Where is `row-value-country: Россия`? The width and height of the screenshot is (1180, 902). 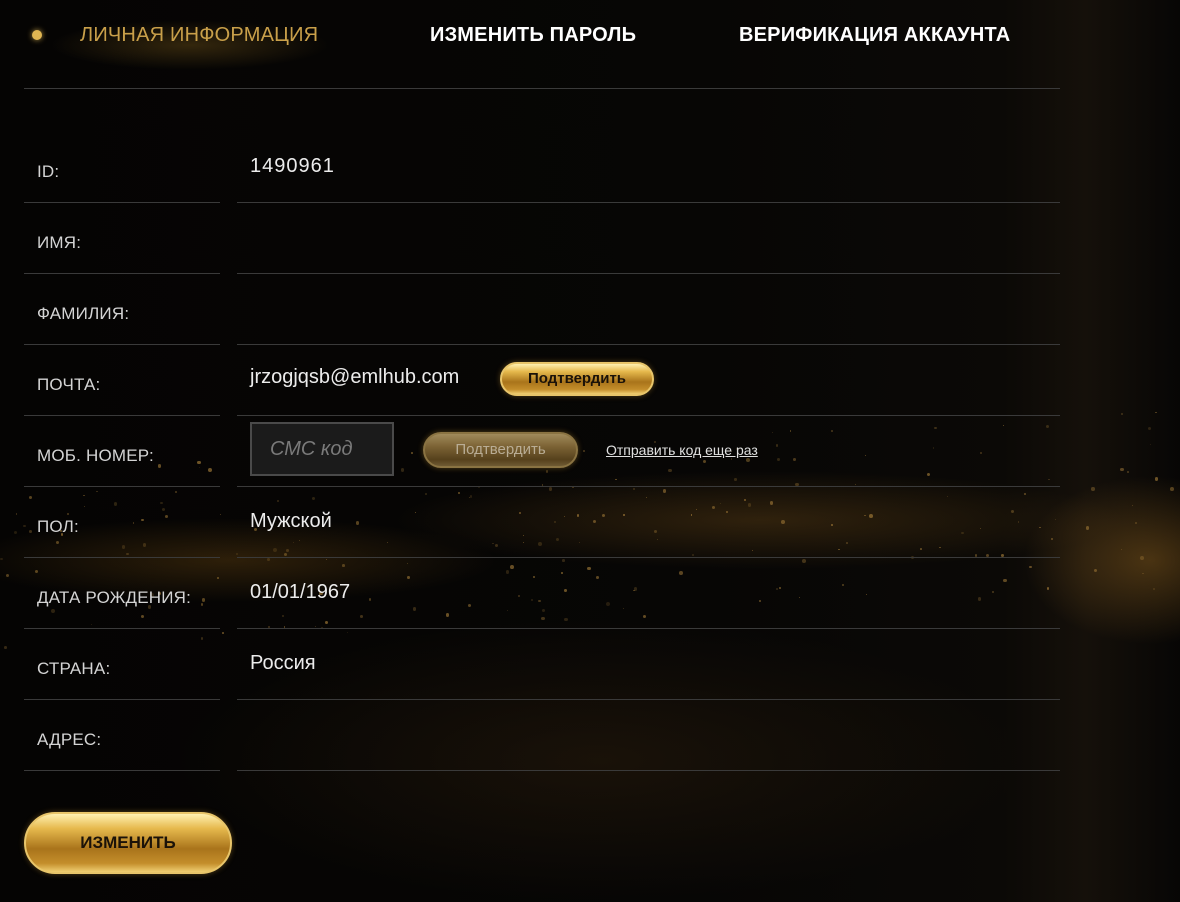 row-value-country: Россия is located at coordinates (648, 664).